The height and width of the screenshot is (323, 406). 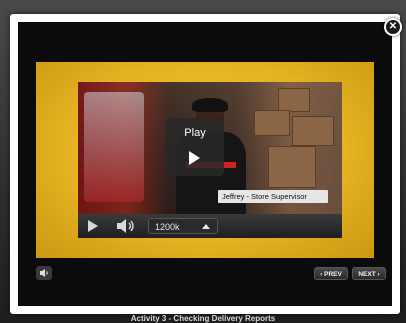 What do you see at coordinates (195, 133) in the screenshot?
I see `play-overlay-label: Play` at bounding box center [195, 133].